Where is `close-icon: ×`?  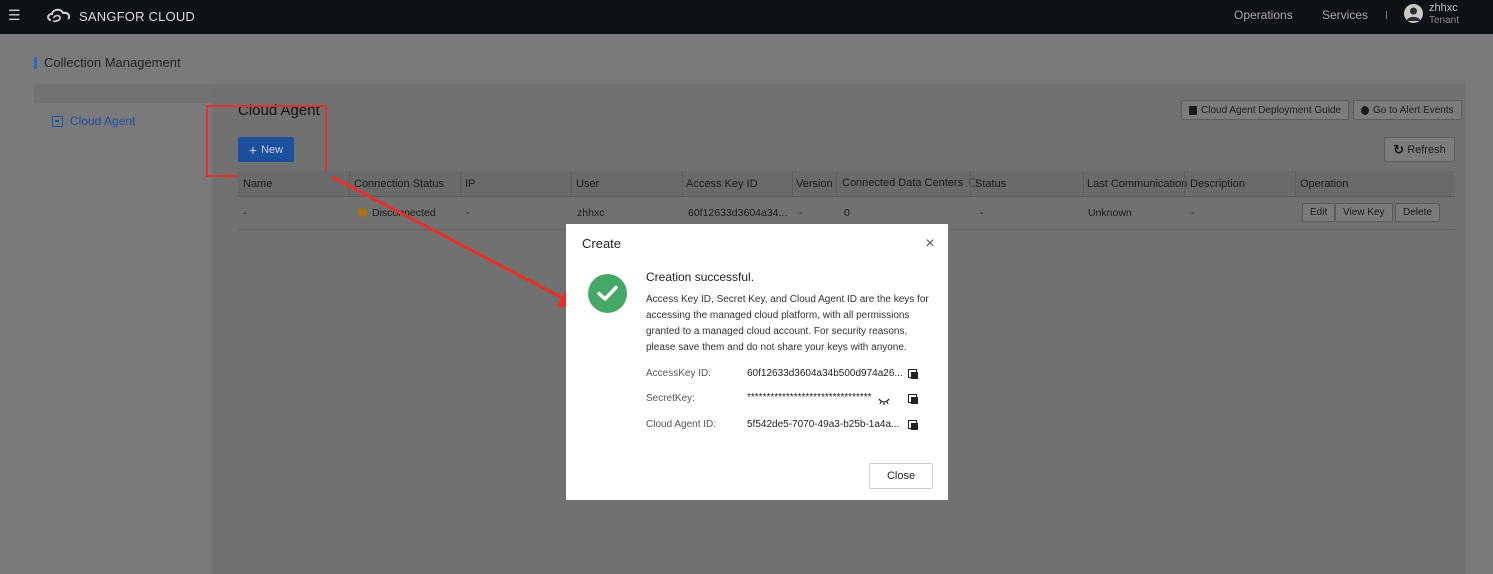
close-icon: × is located at coordinates (930, 244).